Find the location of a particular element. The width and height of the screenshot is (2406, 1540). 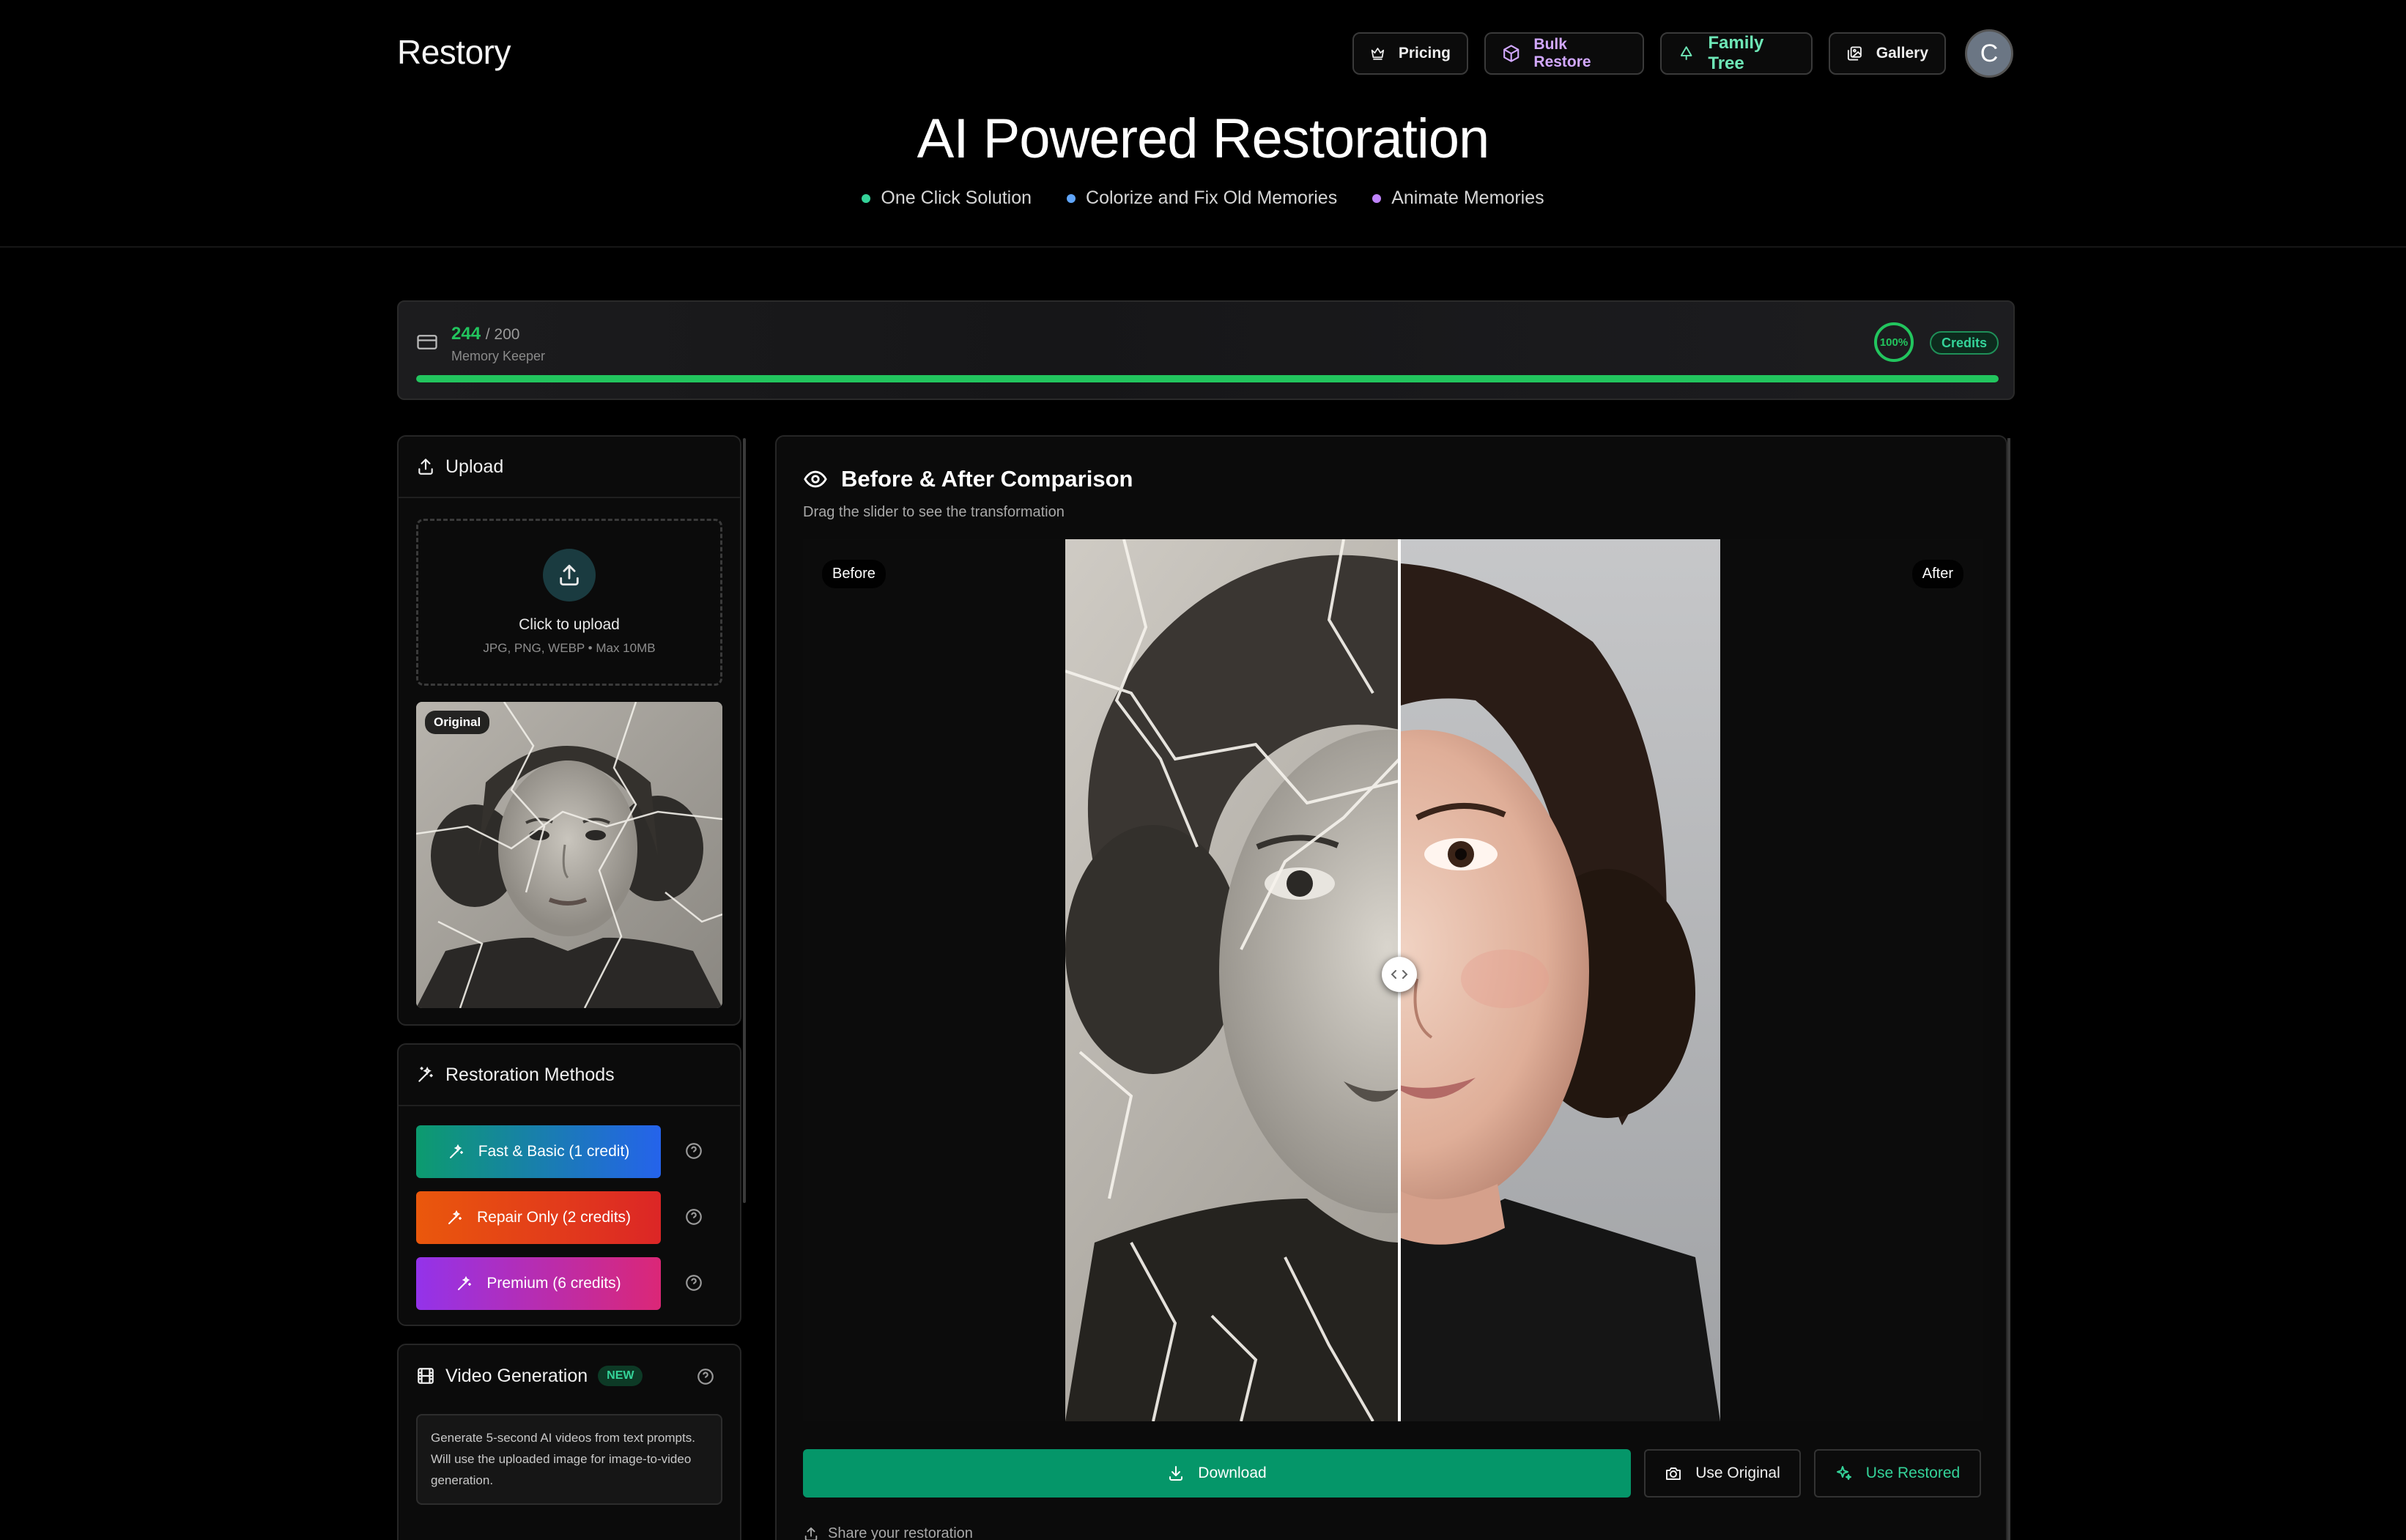

avatar-initial: C is located at coordinates (1990, 53).